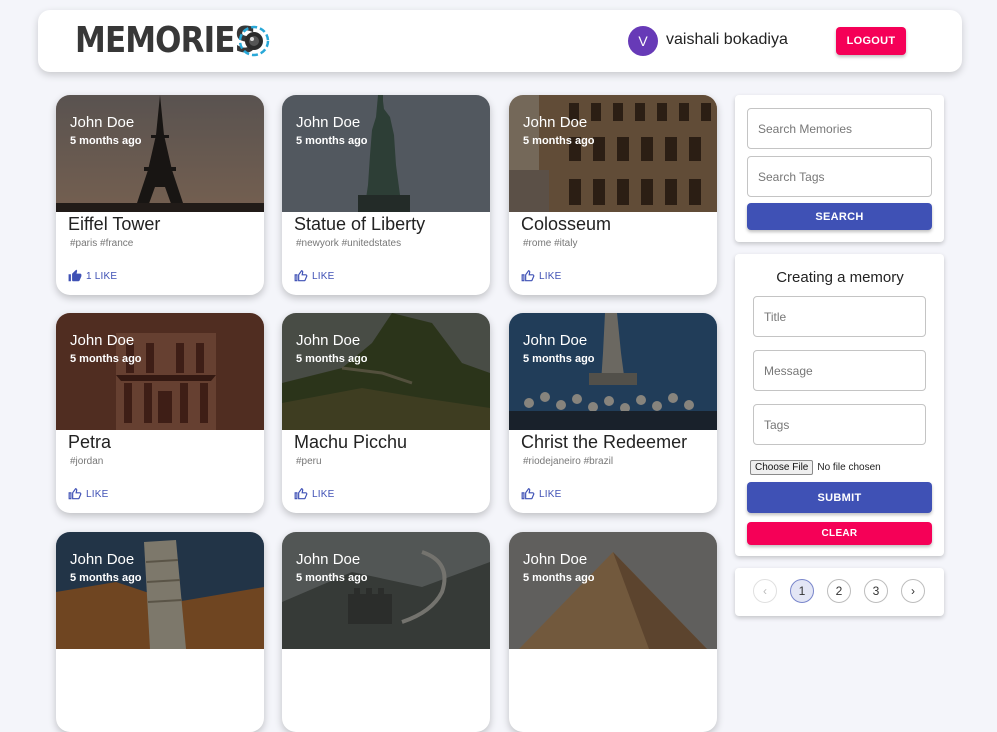  I want to click on chevron-left-icon: ‹, so click(765, 591).